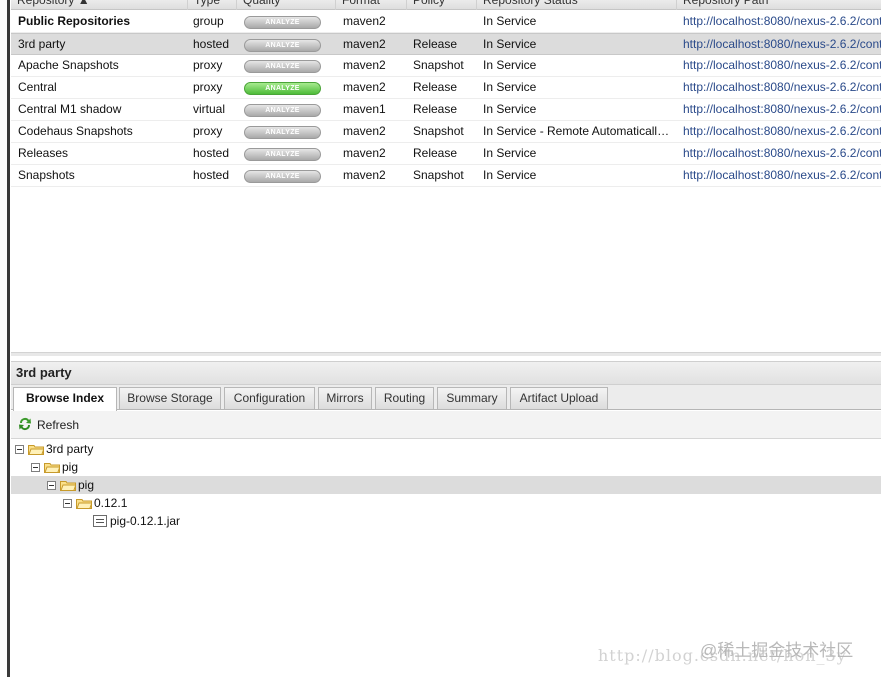  I want to click on tab-browse-index: Browse Index, so click(65, 399).